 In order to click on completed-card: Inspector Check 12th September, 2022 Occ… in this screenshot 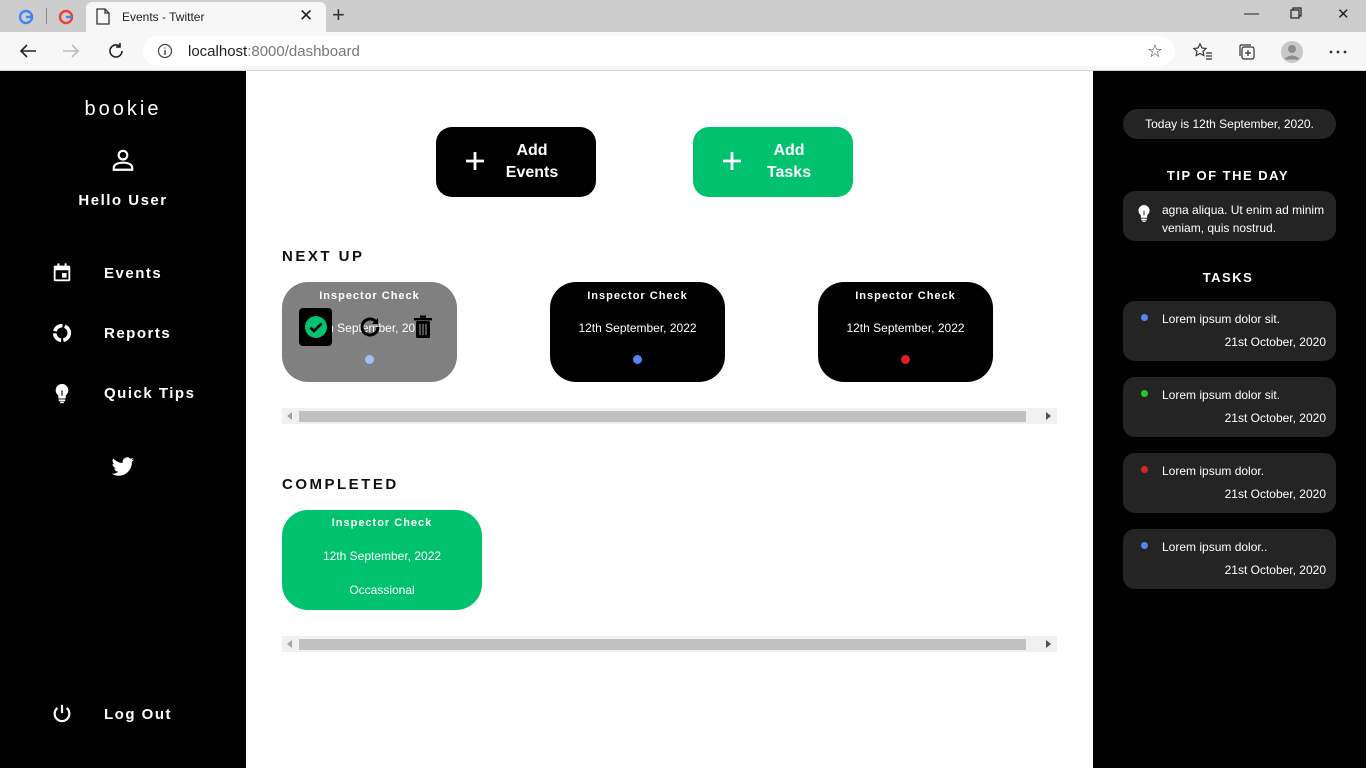, I will do `click(382, 560)`.